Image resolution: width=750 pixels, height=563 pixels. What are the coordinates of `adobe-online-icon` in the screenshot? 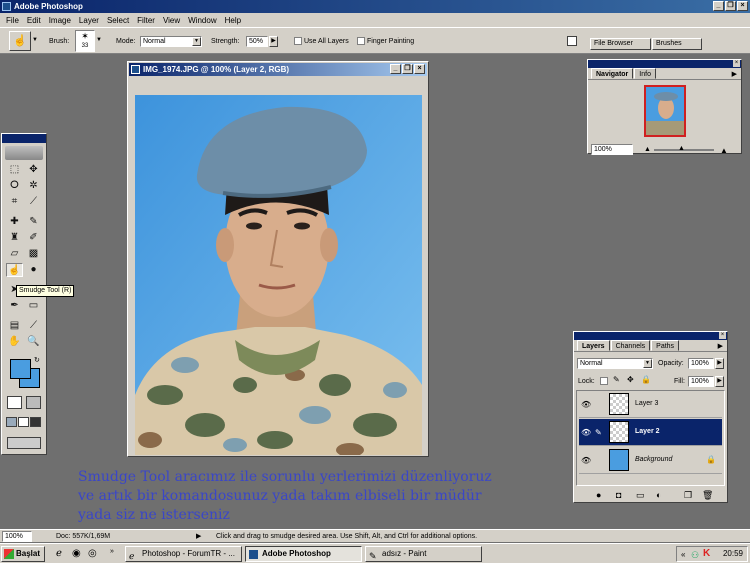 It's located at (24, 153).